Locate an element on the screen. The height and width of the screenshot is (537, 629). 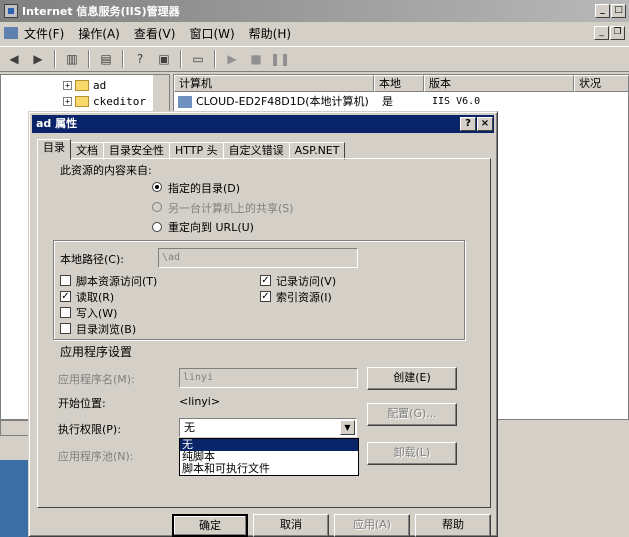
show-hide-tree-icon: ▥ is located at coordinates (72, 59).